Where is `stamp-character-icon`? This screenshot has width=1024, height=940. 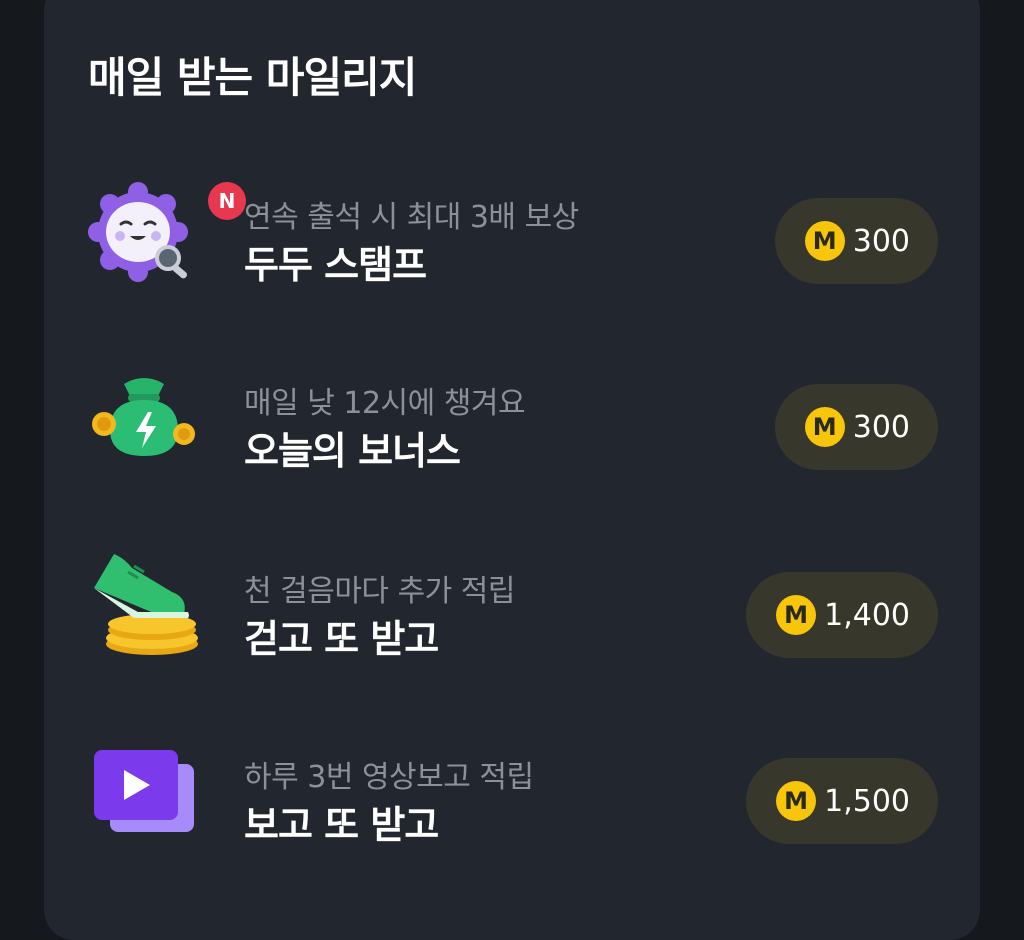 stamp-character-icon is located at coordinates (144, 230).